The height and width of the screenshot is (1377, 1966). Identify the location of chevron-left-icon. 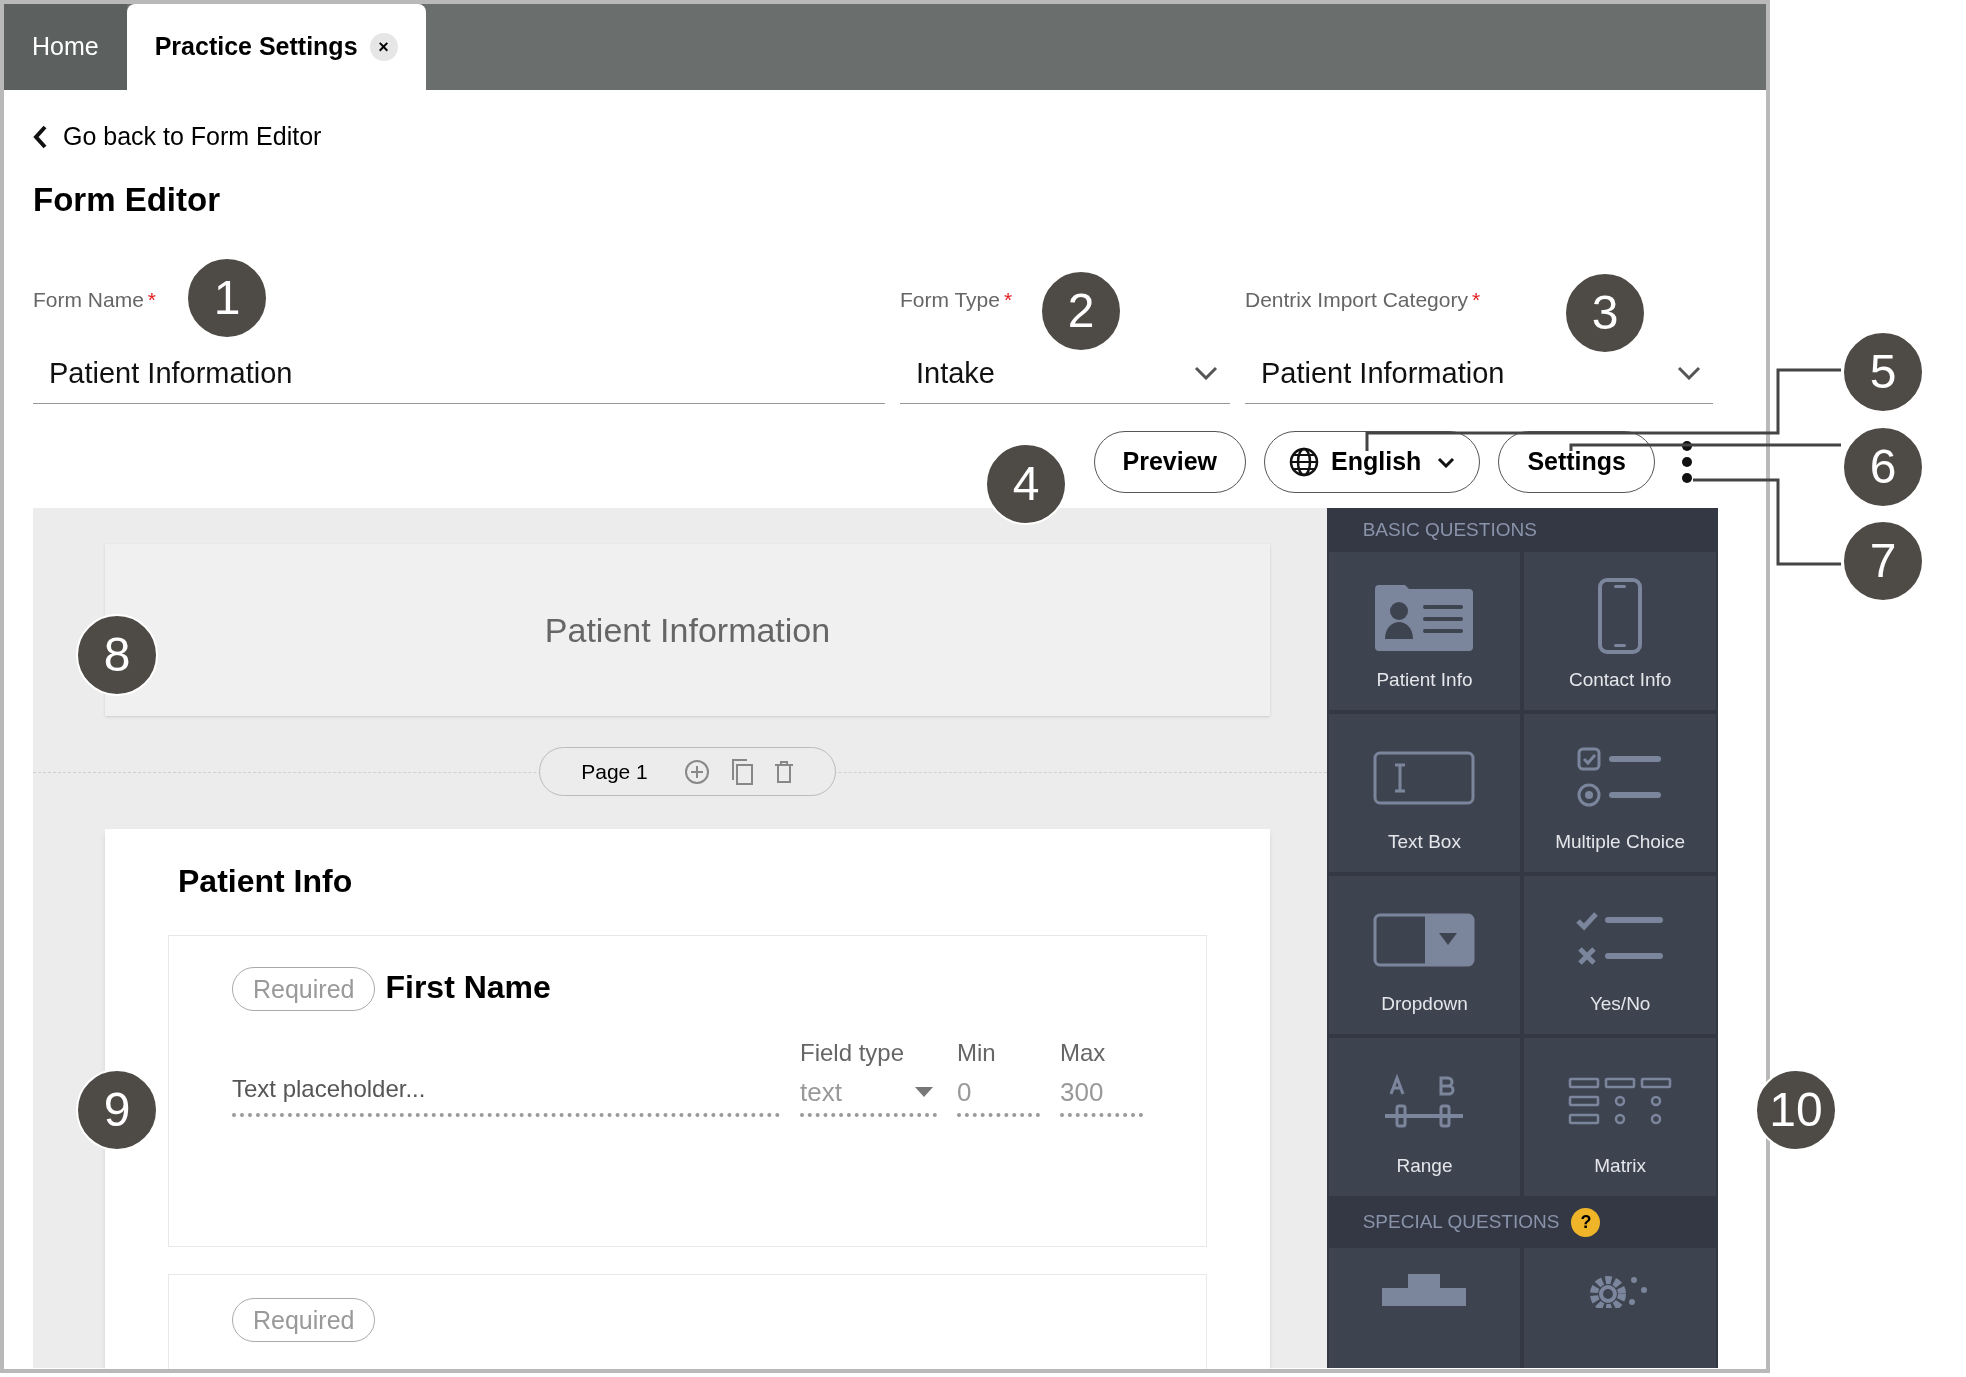
(40, 137).